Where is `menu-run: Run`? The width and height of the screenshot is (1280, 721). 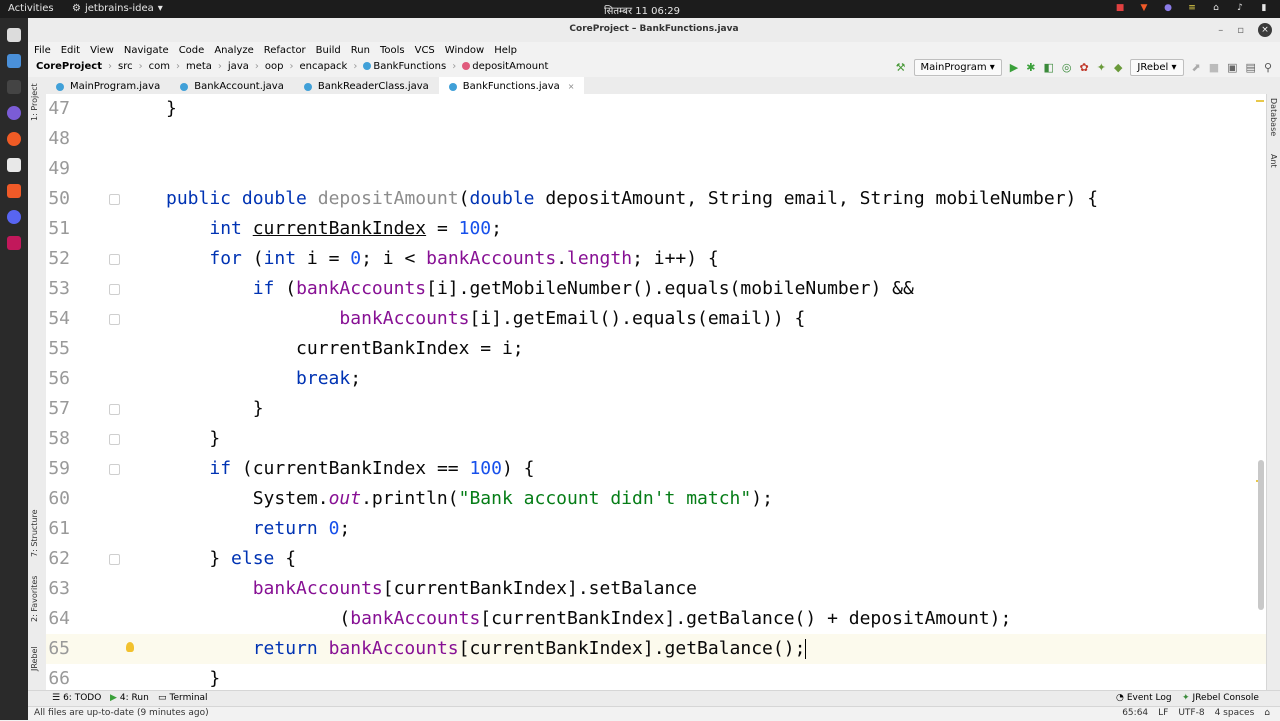 menu-run: Run is located at coordinates (360, 50).